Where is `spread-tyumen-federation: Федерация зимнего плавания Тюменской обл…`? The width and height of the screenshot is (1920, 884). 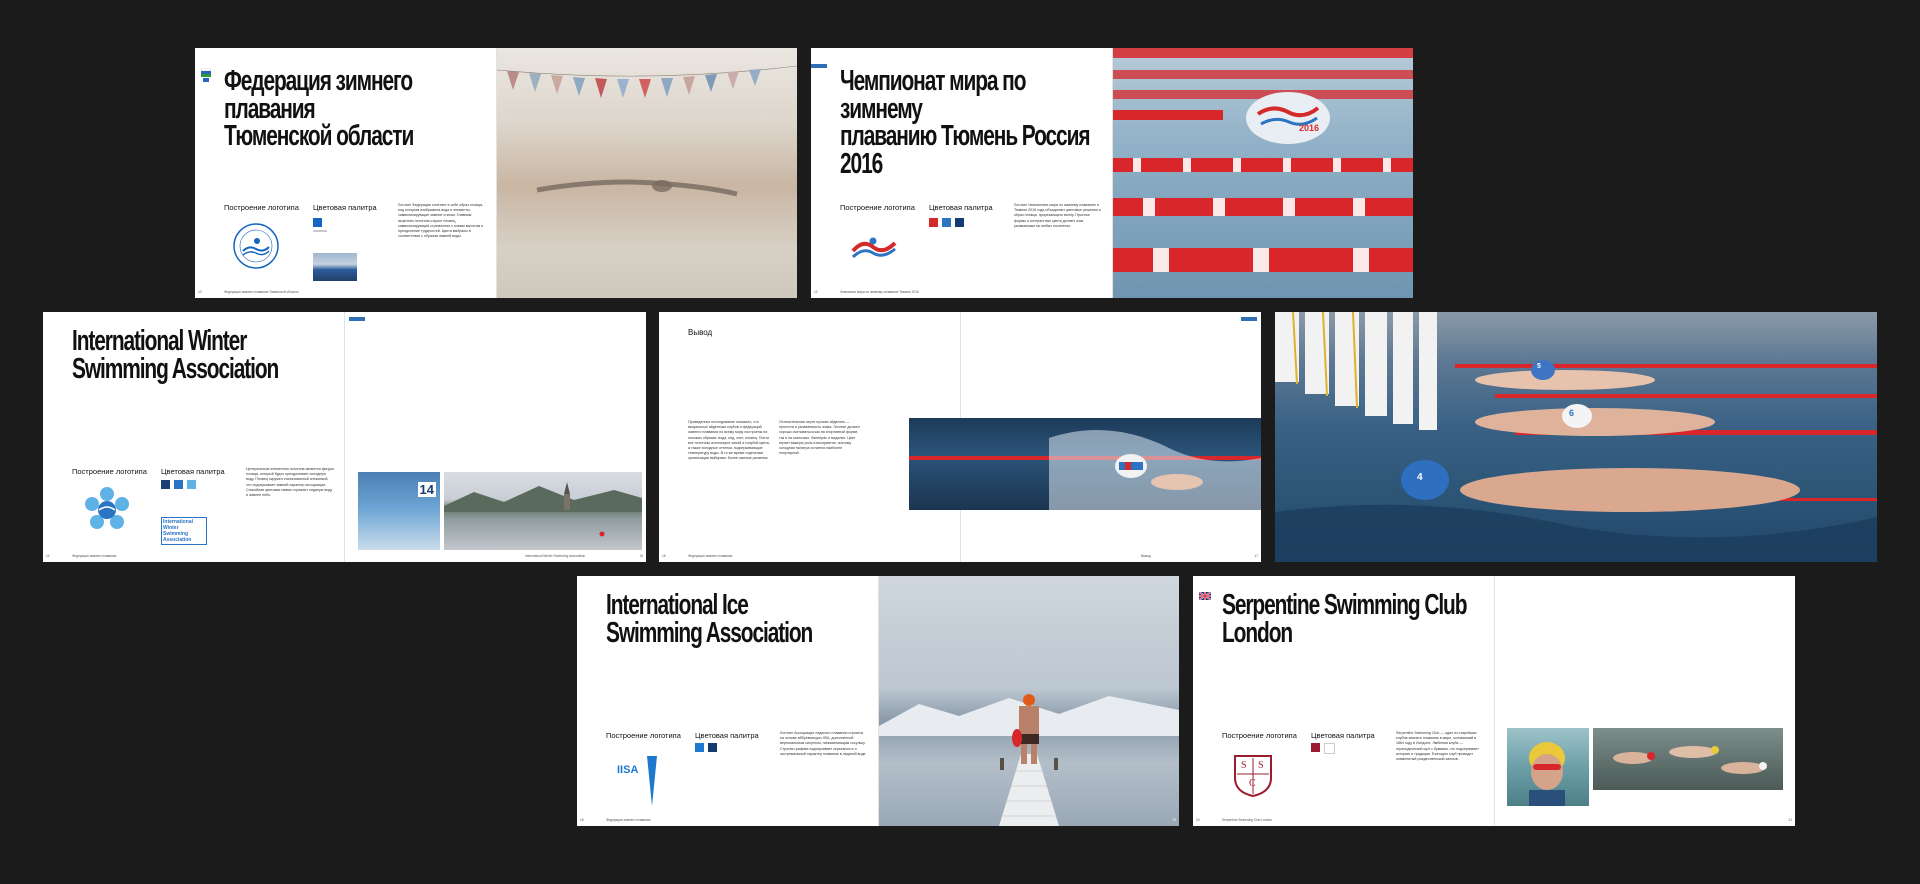
spread-tyumen-federation: Федерация зимнего плавания Тюменской обл… is located at coordinates (496, 173).